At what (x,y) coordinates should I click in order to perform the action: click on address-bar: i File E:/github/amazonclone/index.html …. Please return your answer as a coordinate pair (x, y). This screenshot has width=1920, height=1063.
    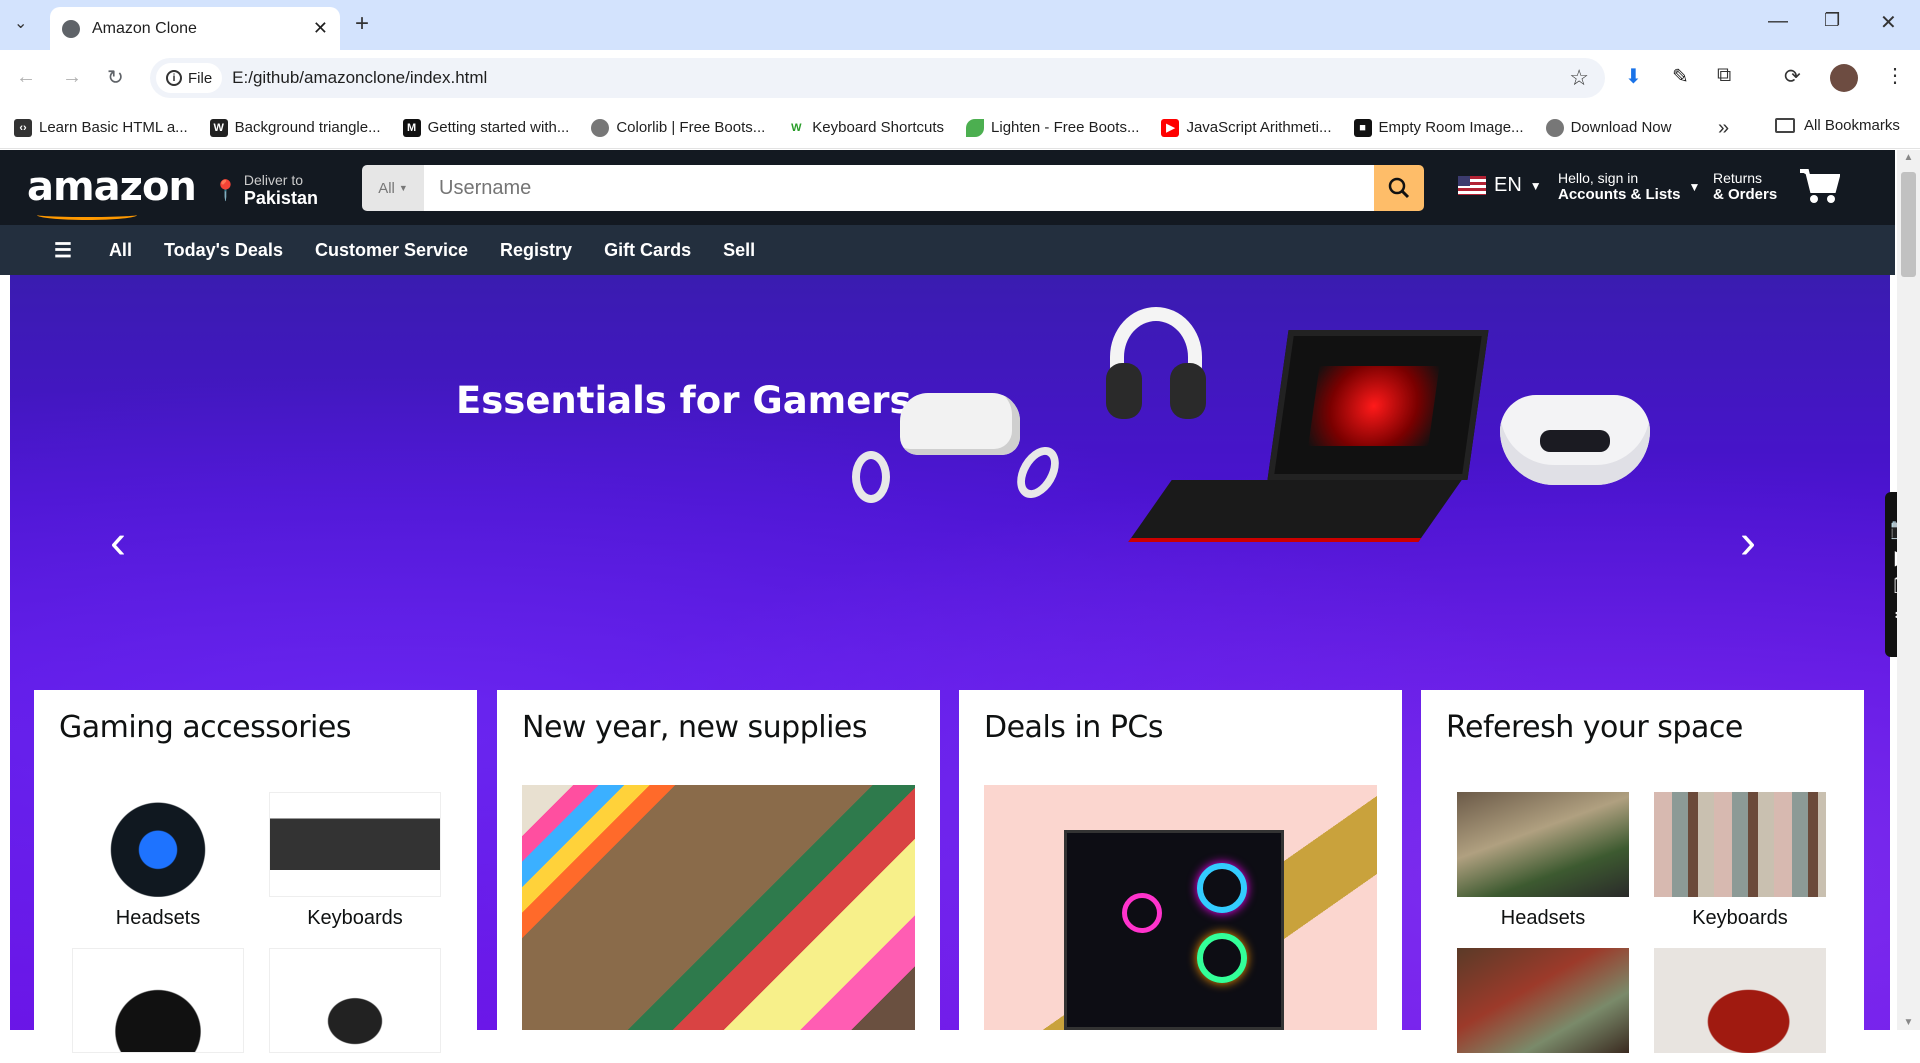
    Looking at the image, I should click on (877, 78).